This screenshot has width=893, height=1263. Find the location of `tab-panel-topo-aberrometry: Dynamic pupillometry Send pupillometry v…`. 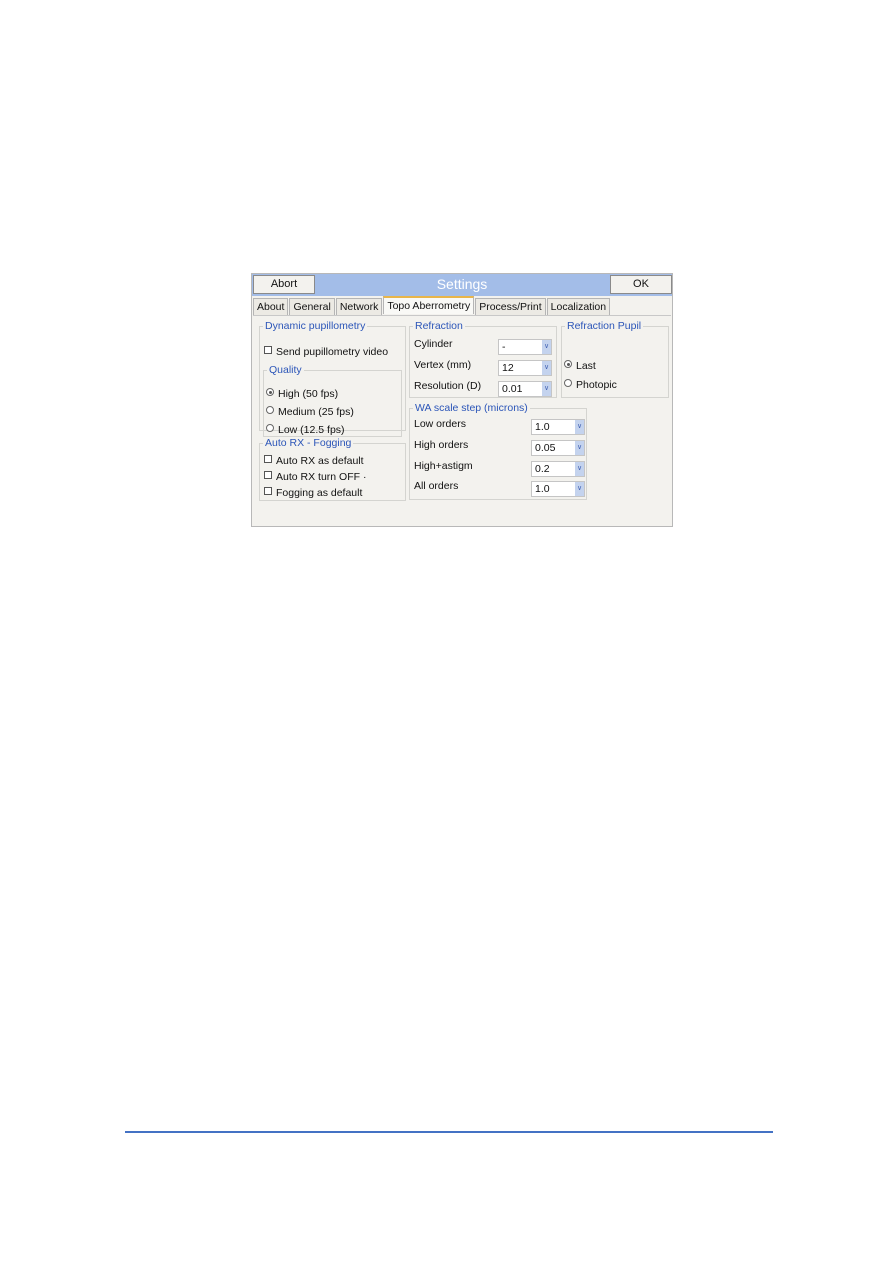

tab-panel-topo-aberrometry: Dynamic pupillometry Send pupillometry v… is located at coordinates (462, 420).